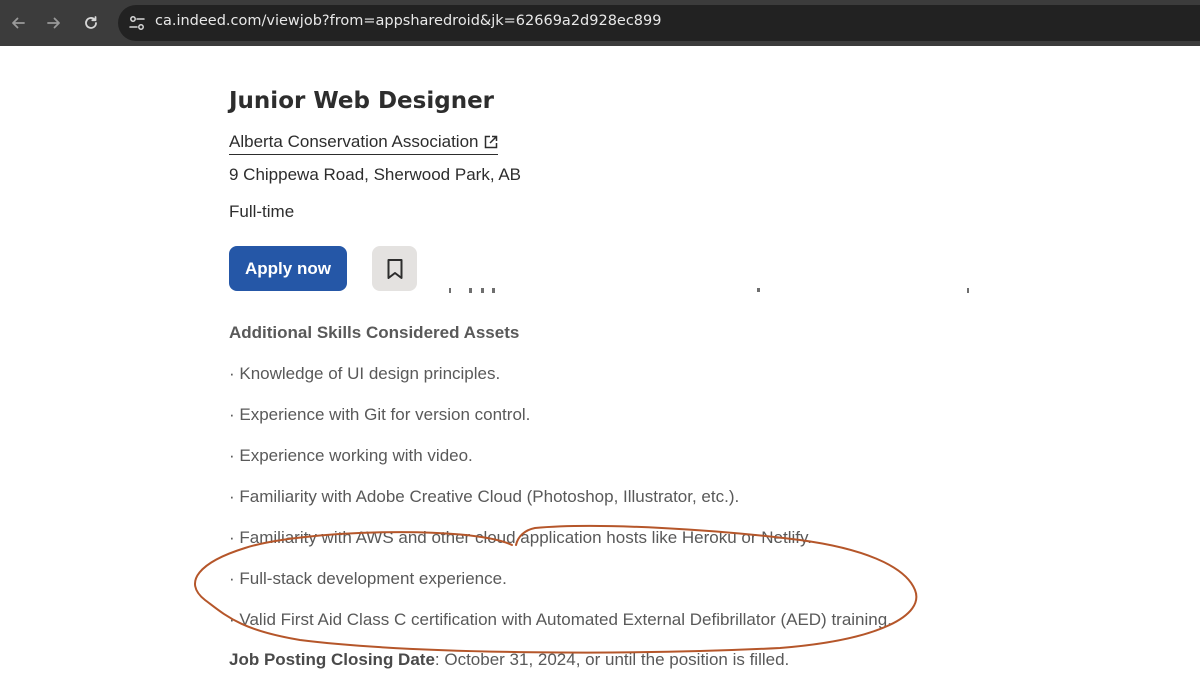 Image resolution: width=1200 pixels, height=684 pixels. Describe the element at coordinates (262, 211) in the screenshot. I see `job-type: Full-time` at that location.